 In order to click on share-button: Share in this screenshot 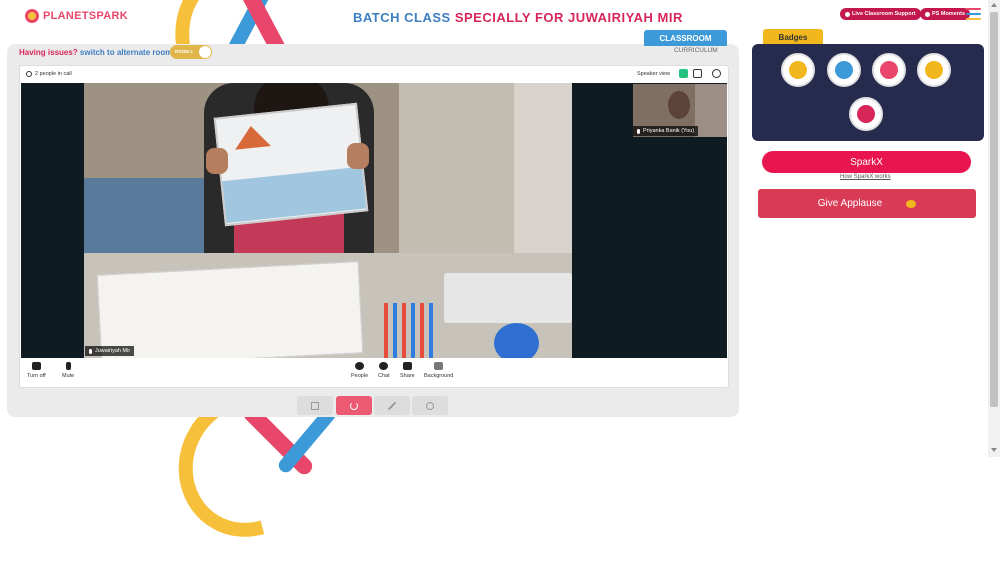, I will do `click(407, 370)`.